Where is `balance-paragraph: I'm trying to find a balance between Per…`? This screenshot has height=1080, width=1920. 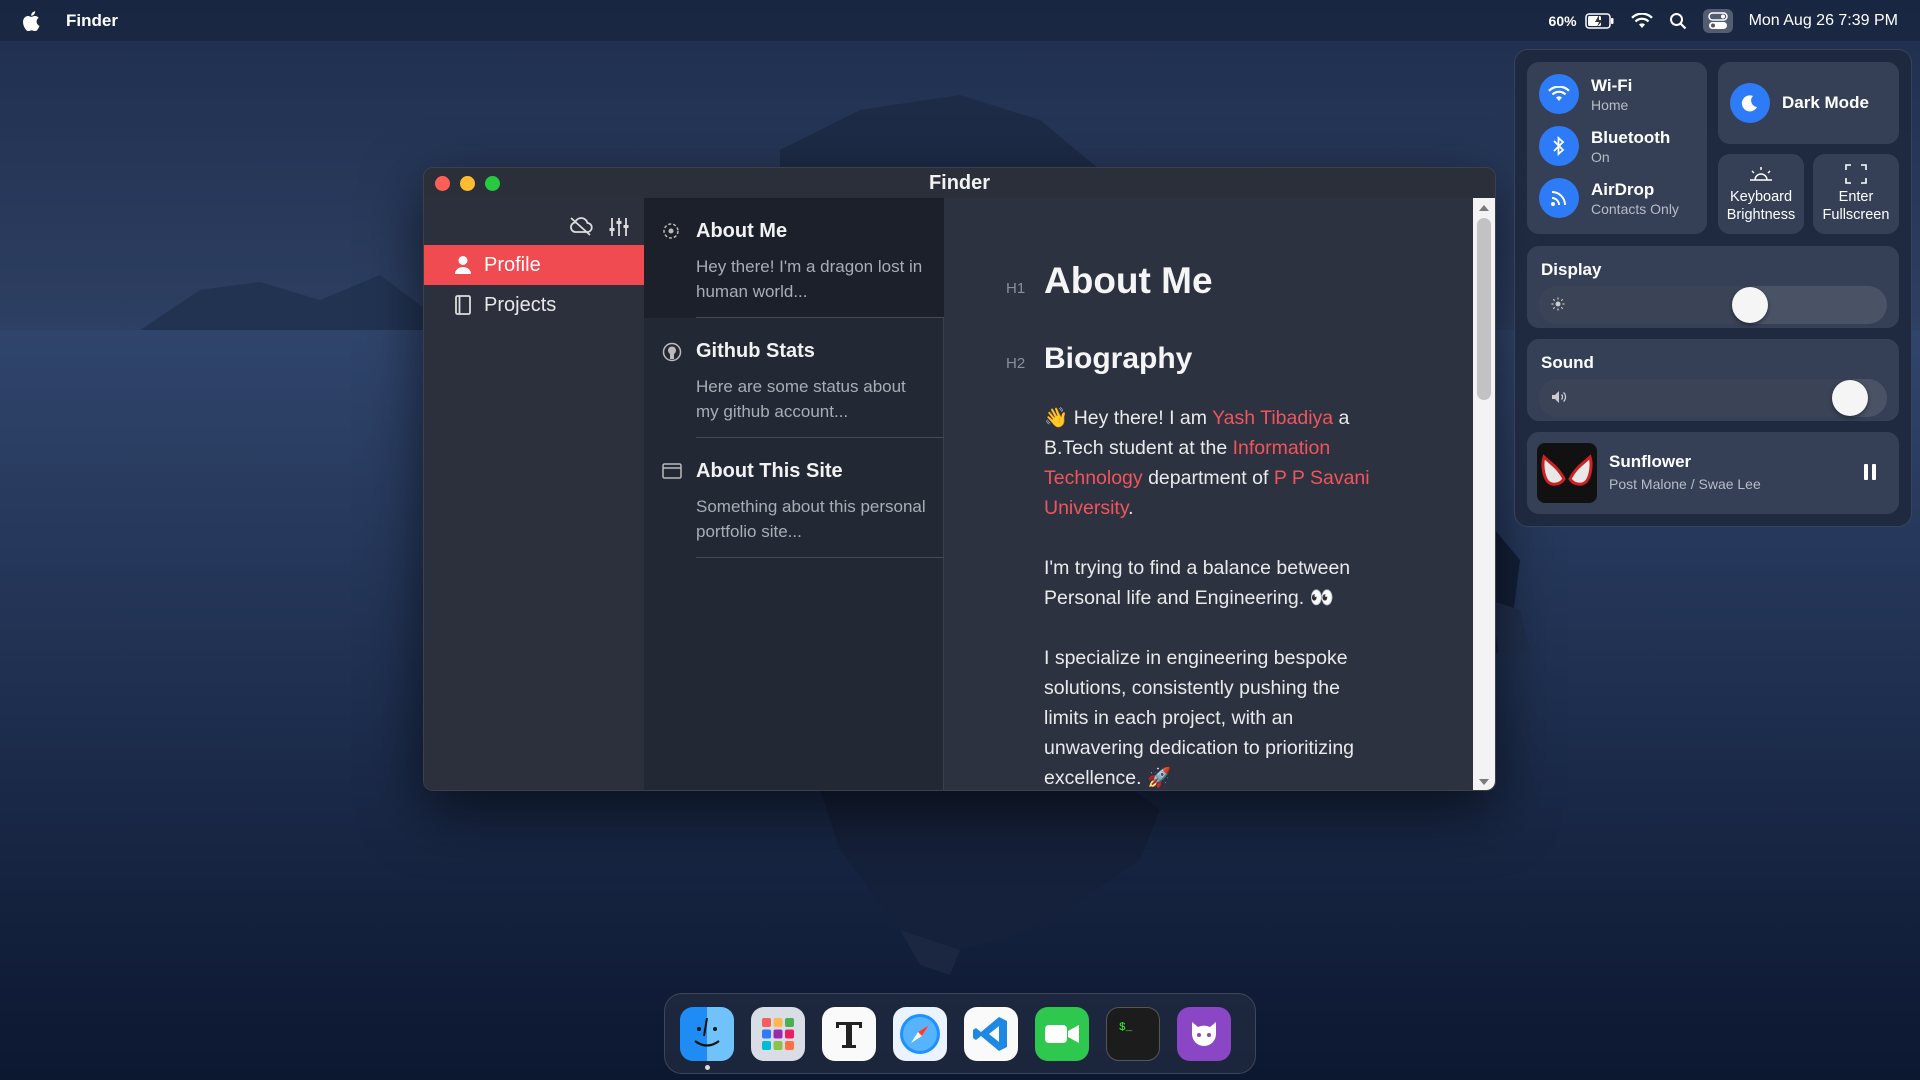
balance-paragraph: I'm trying to find a balance between Per… is located at coordinates (1214, 583).